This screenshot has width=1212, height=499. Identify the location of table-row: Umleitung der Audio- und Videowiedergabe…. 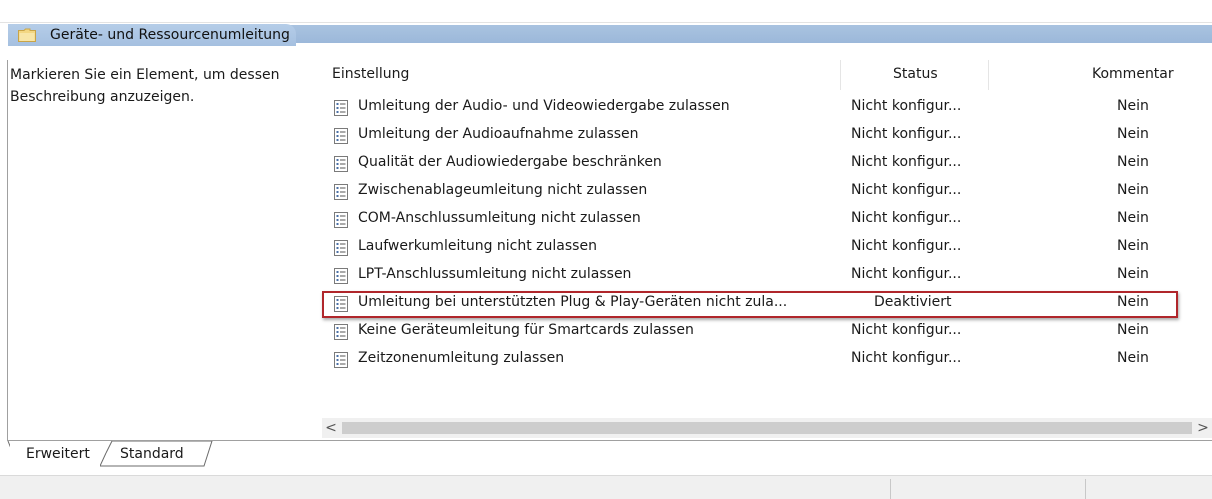
(767, 108).